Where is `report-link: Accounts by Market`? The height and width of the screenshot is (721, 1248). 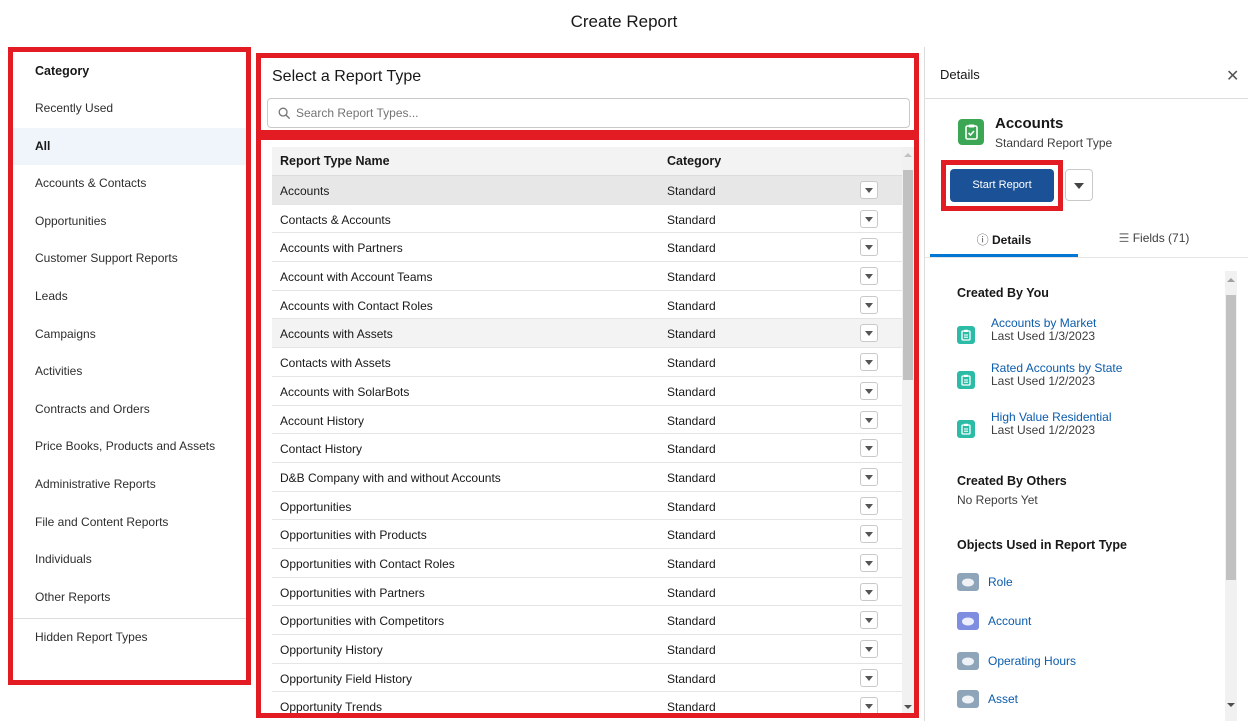
report-link: Accounts by Market is located at coordinates (1043, 323).